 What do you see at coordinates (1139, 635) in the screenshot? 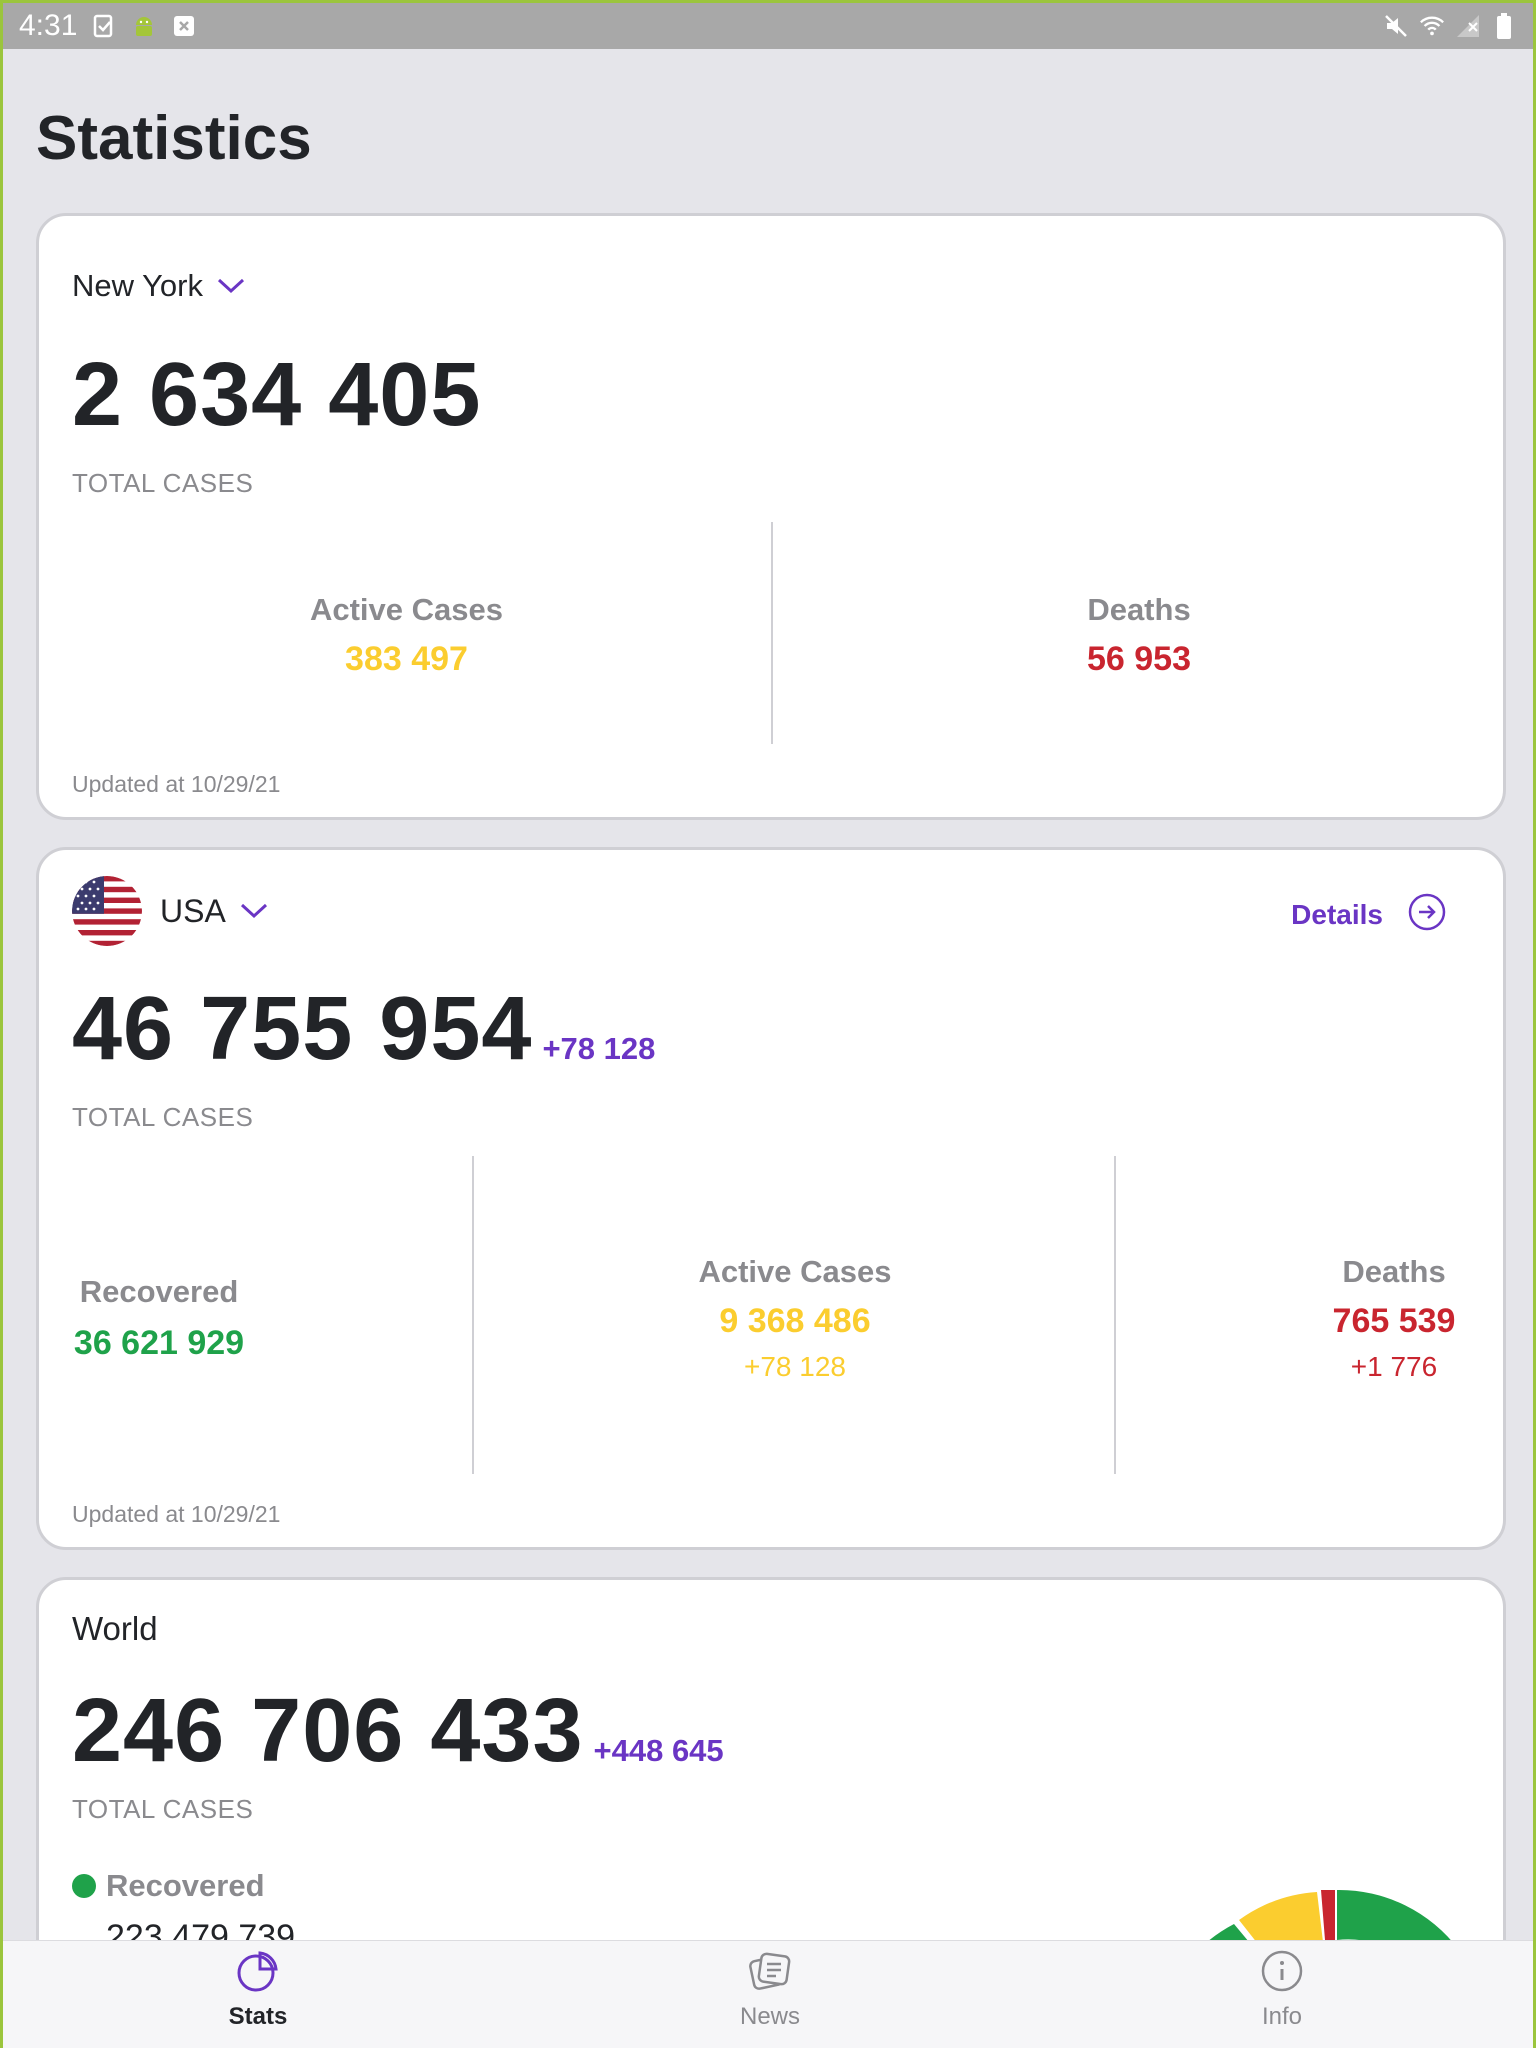
I see `deaths-stat: Deaths 56 953` at bounding box center [1139, 635].